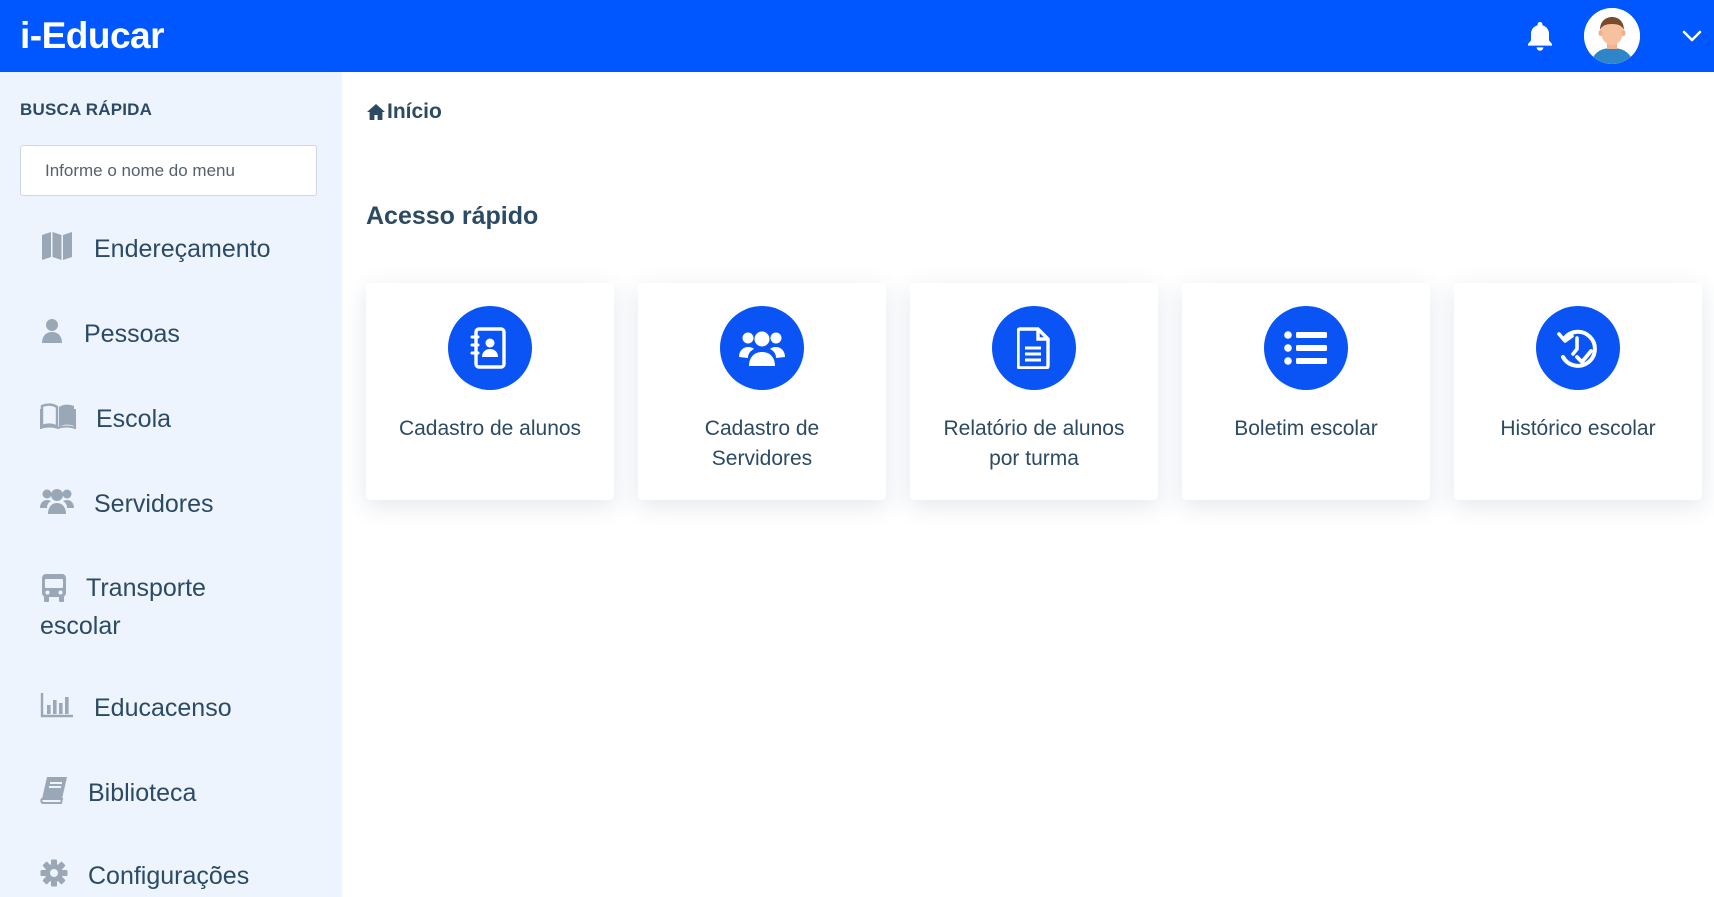 The height and width of the screenshot is (897, 1714). Describe the element at coordinates (57, 705) in the screenshot. I see `bar-chart-icon` at that location.